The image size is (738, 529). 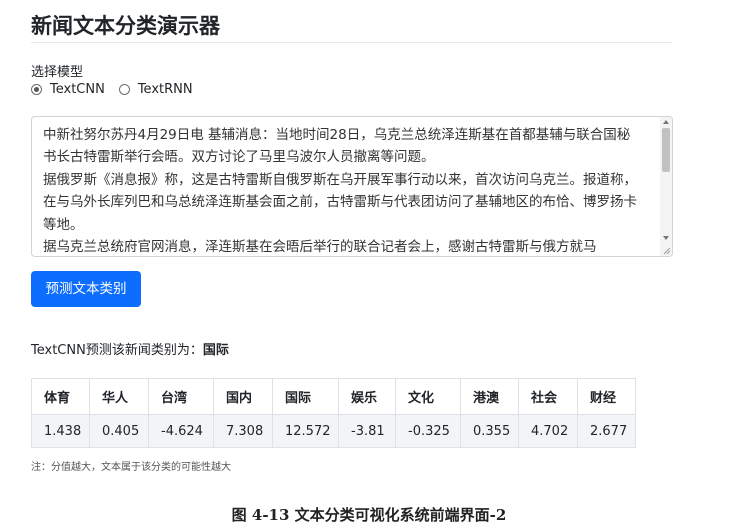 I want to click on prediction-result: TextCNN预测该新闻类别为：国际, so click(x=130, y=348).